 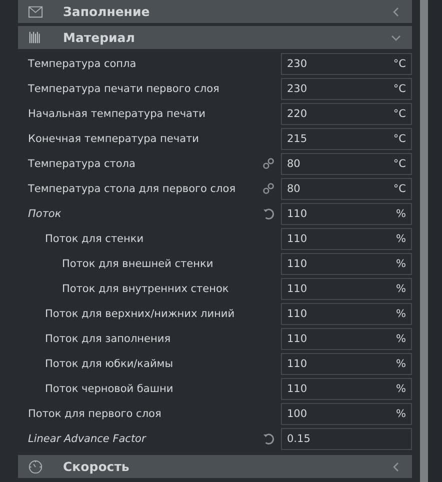 What do you see at coordinates (81, 164) in the screenshot?
I see `setting-label: Температура стола` at bounding box center [81, 164].